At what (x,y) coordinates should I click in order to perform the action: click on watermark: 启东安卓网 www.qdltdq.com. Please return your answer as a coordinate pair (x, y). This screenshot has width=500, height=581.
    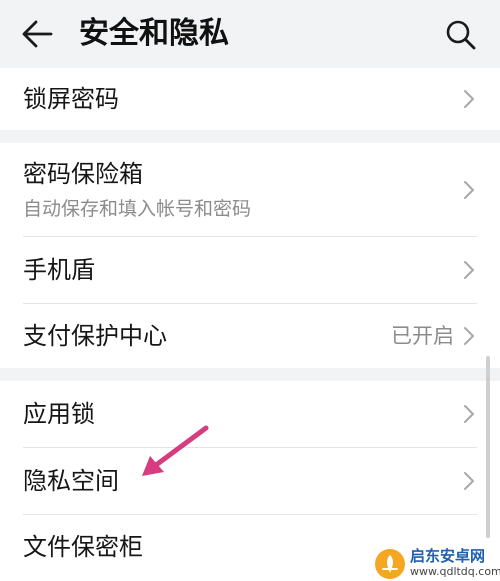
    Looking at the image, I should click on (437, 564).